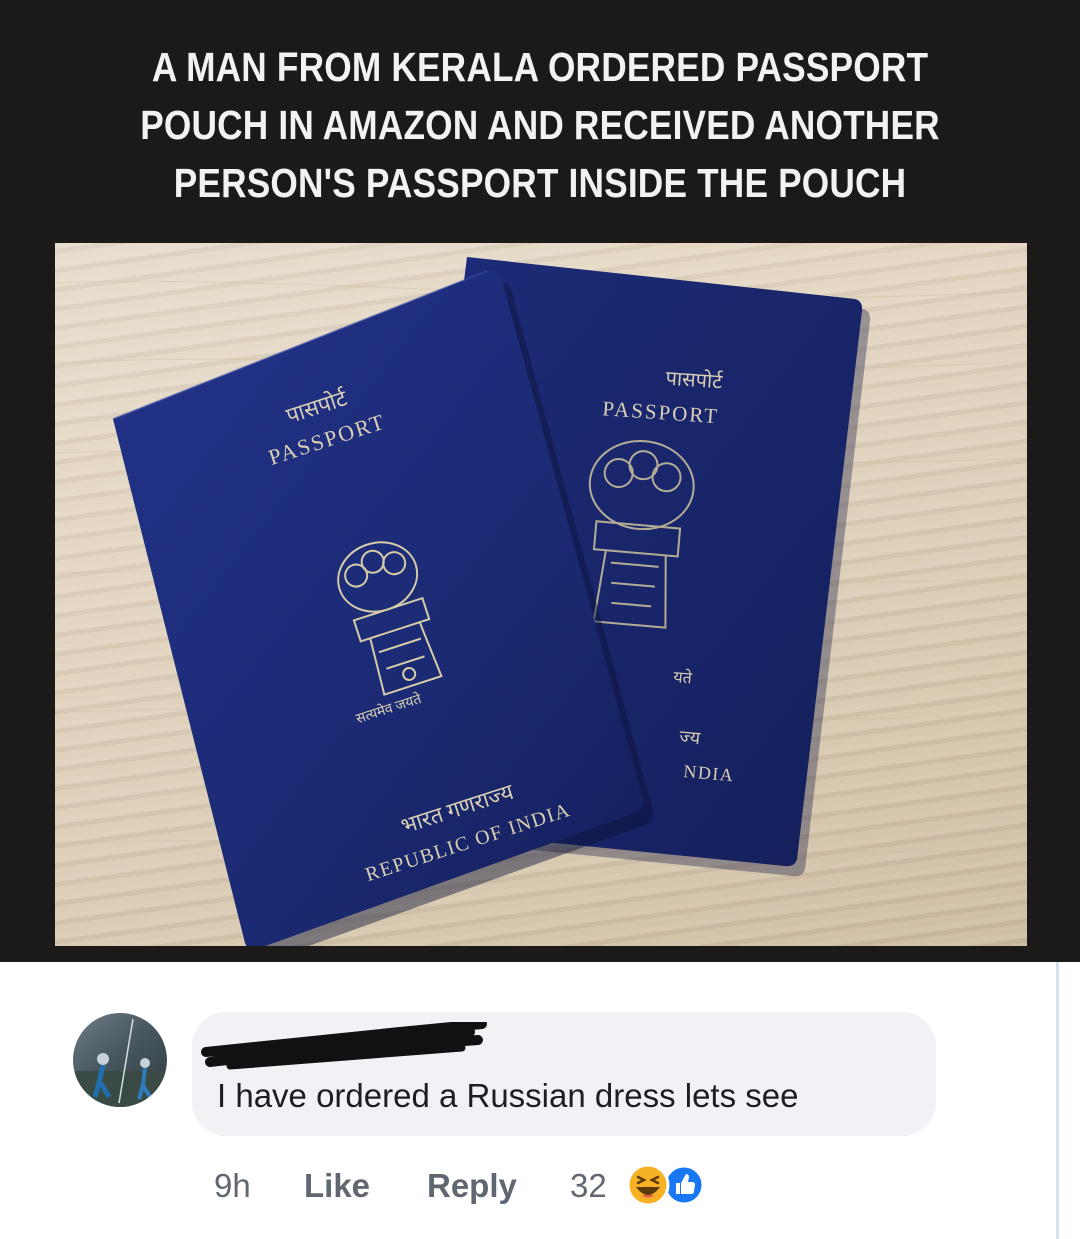 This screenshot has height=1239, width=1080. I want to click on reply-button: Reply, so click(472, 1187).